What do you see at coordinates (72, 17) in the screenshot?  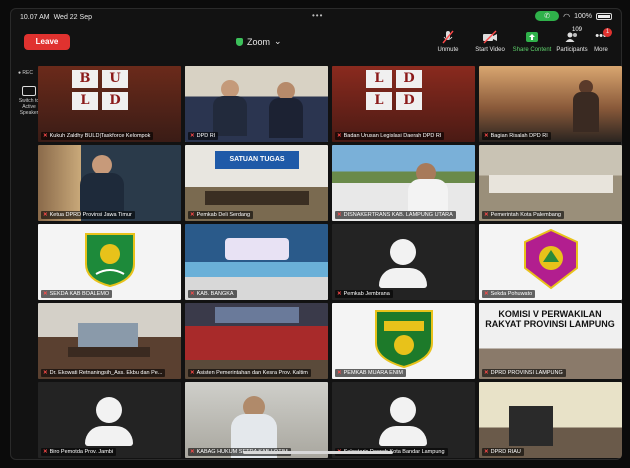 I see `status-date: Wed 22 Sep` at bounding box center [72, 17].